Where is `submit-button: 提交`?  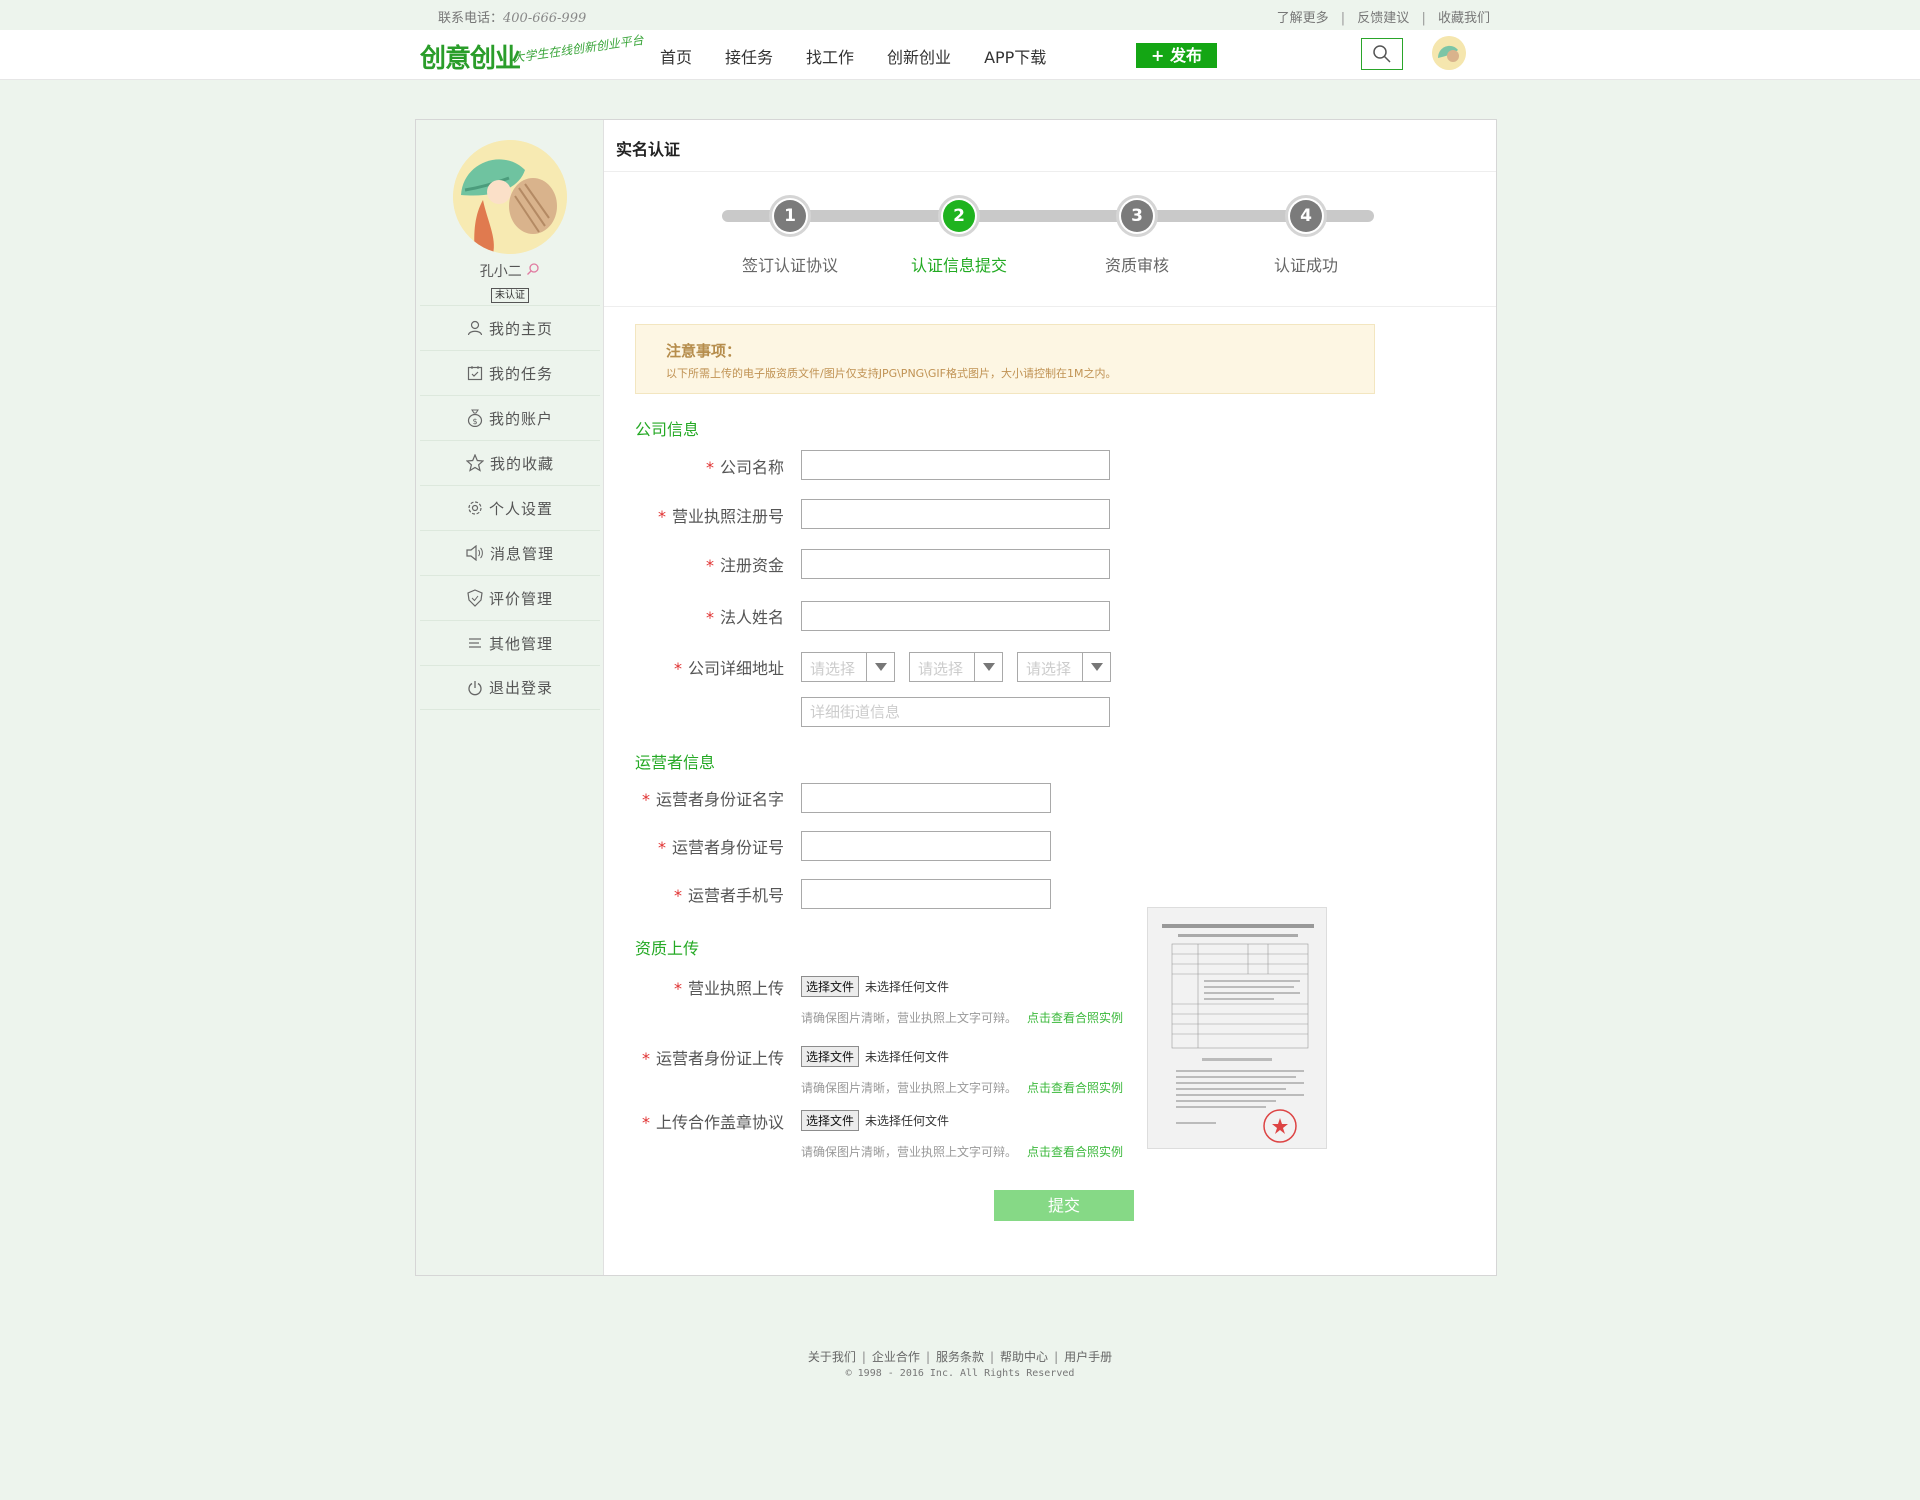 submit-button: 提交 is located at coordinates (1064, 1205).